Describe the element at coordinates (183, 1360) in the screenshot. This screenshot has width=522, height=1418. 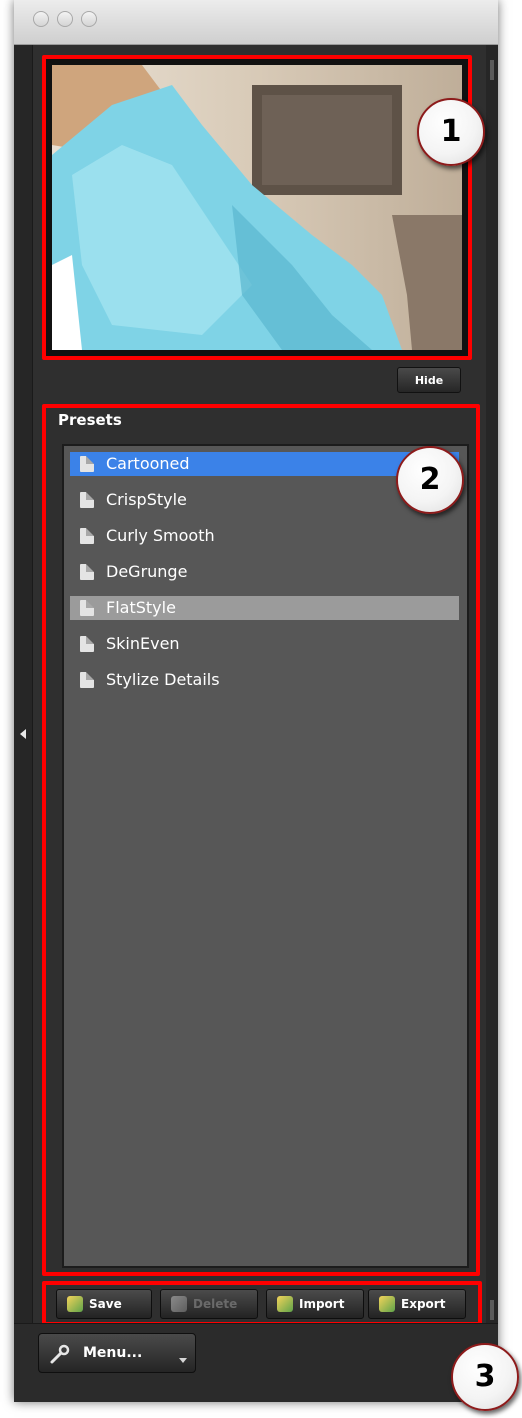
I see `dropdown-arrow-icon` at that location.